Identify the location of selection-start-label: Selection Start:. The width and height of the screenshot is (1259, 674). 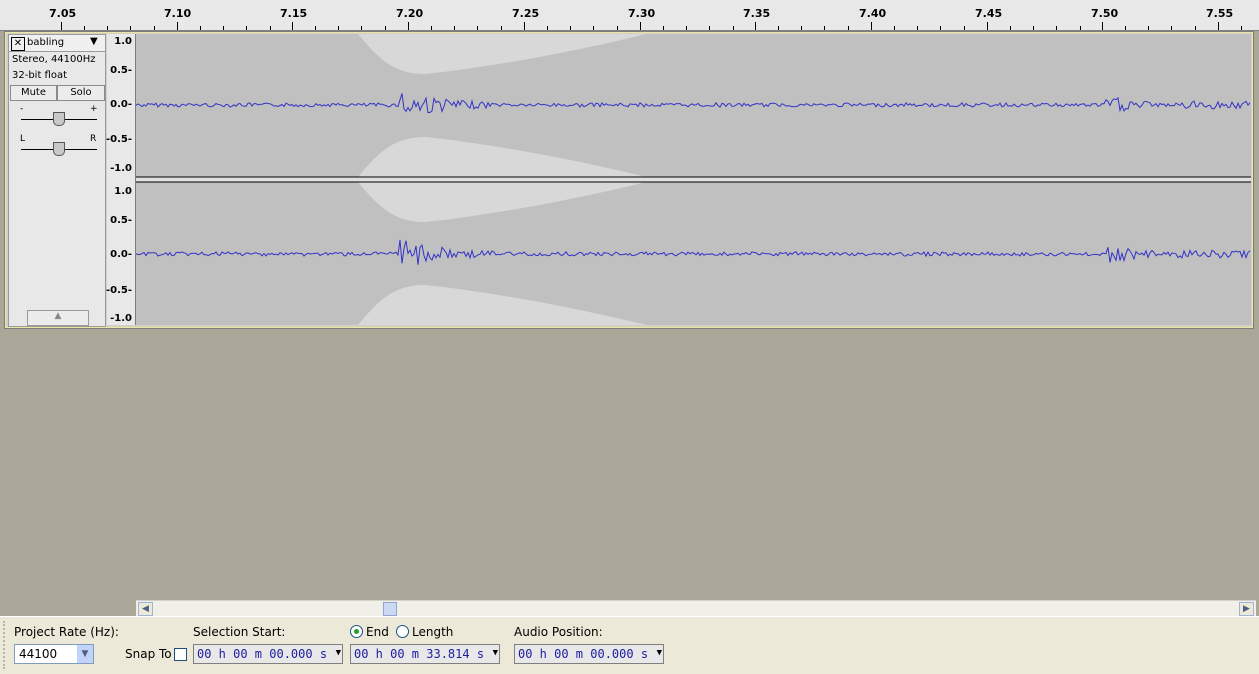
(239, 632).